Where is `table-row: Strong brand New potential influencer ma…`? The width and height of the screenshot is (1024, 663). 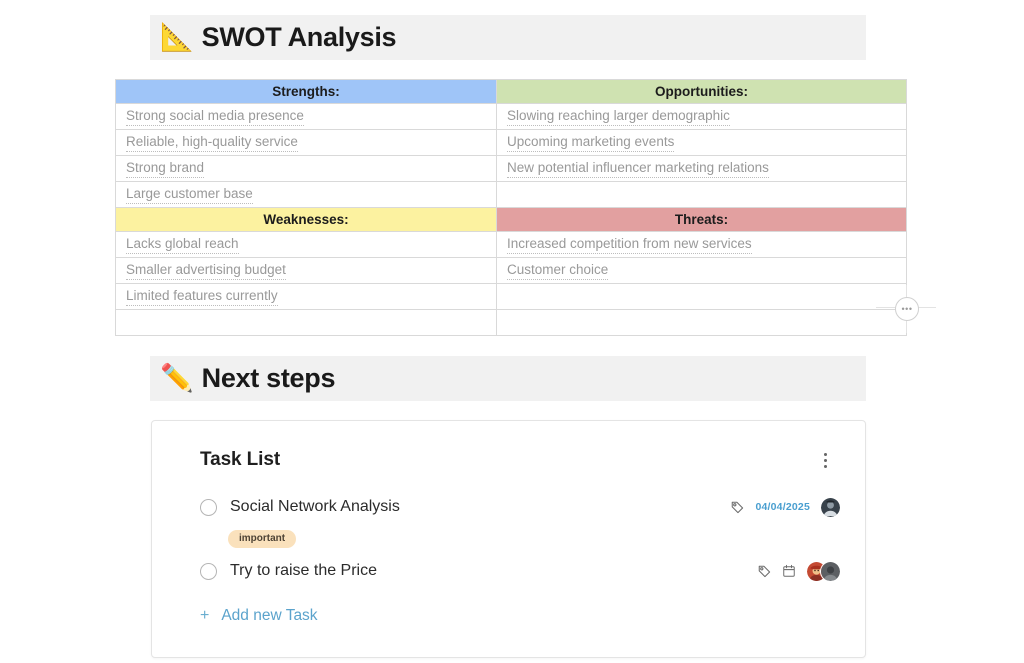 table-row: Strong brand New potential influencer ma… is located at coordinates (511, 168).